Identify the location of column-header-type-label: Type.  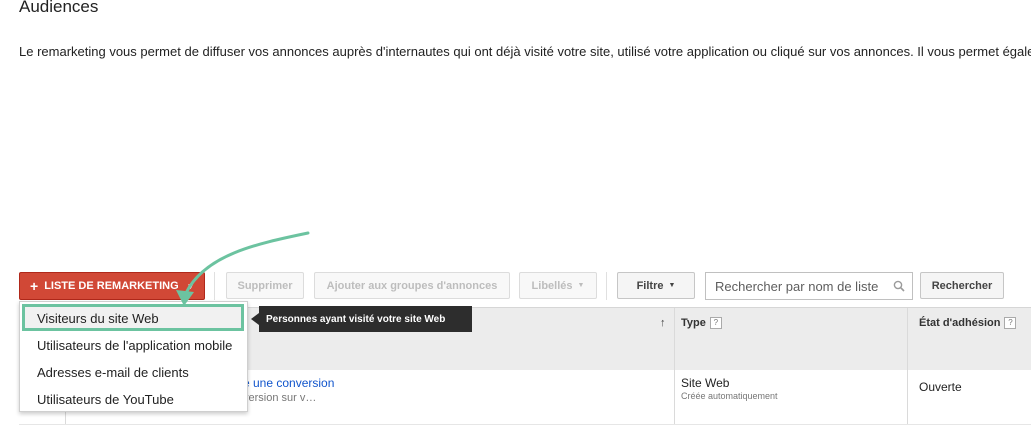
(693, 323).